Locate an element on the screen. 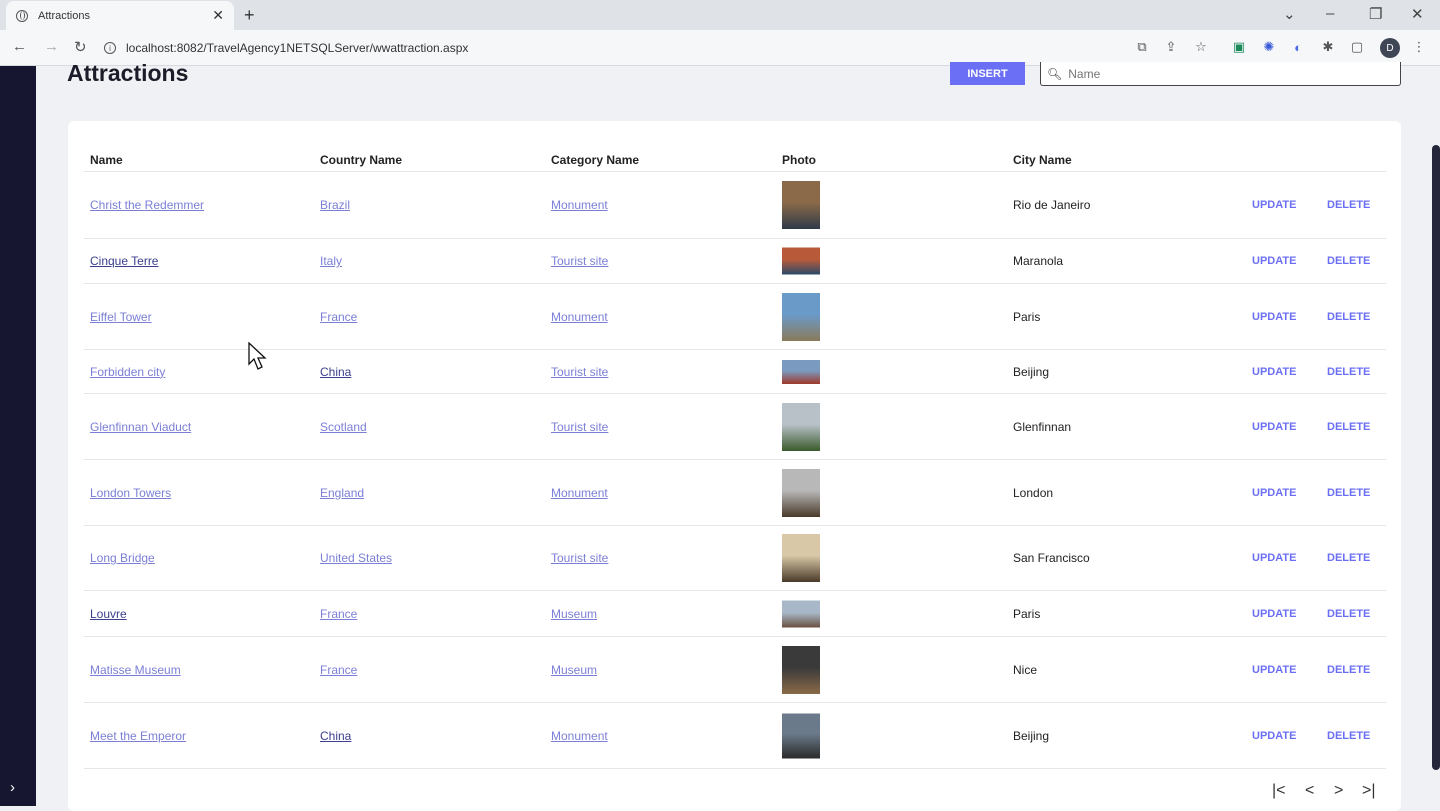  city-name: Glenfinnan is located at coordinates (1042, 426).